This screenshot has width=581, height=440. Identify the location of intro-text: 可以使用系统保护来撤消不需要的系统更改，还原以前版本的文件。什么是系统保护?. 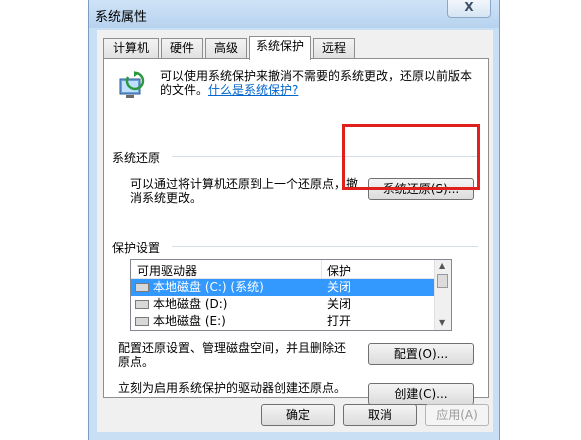
(320, 83).